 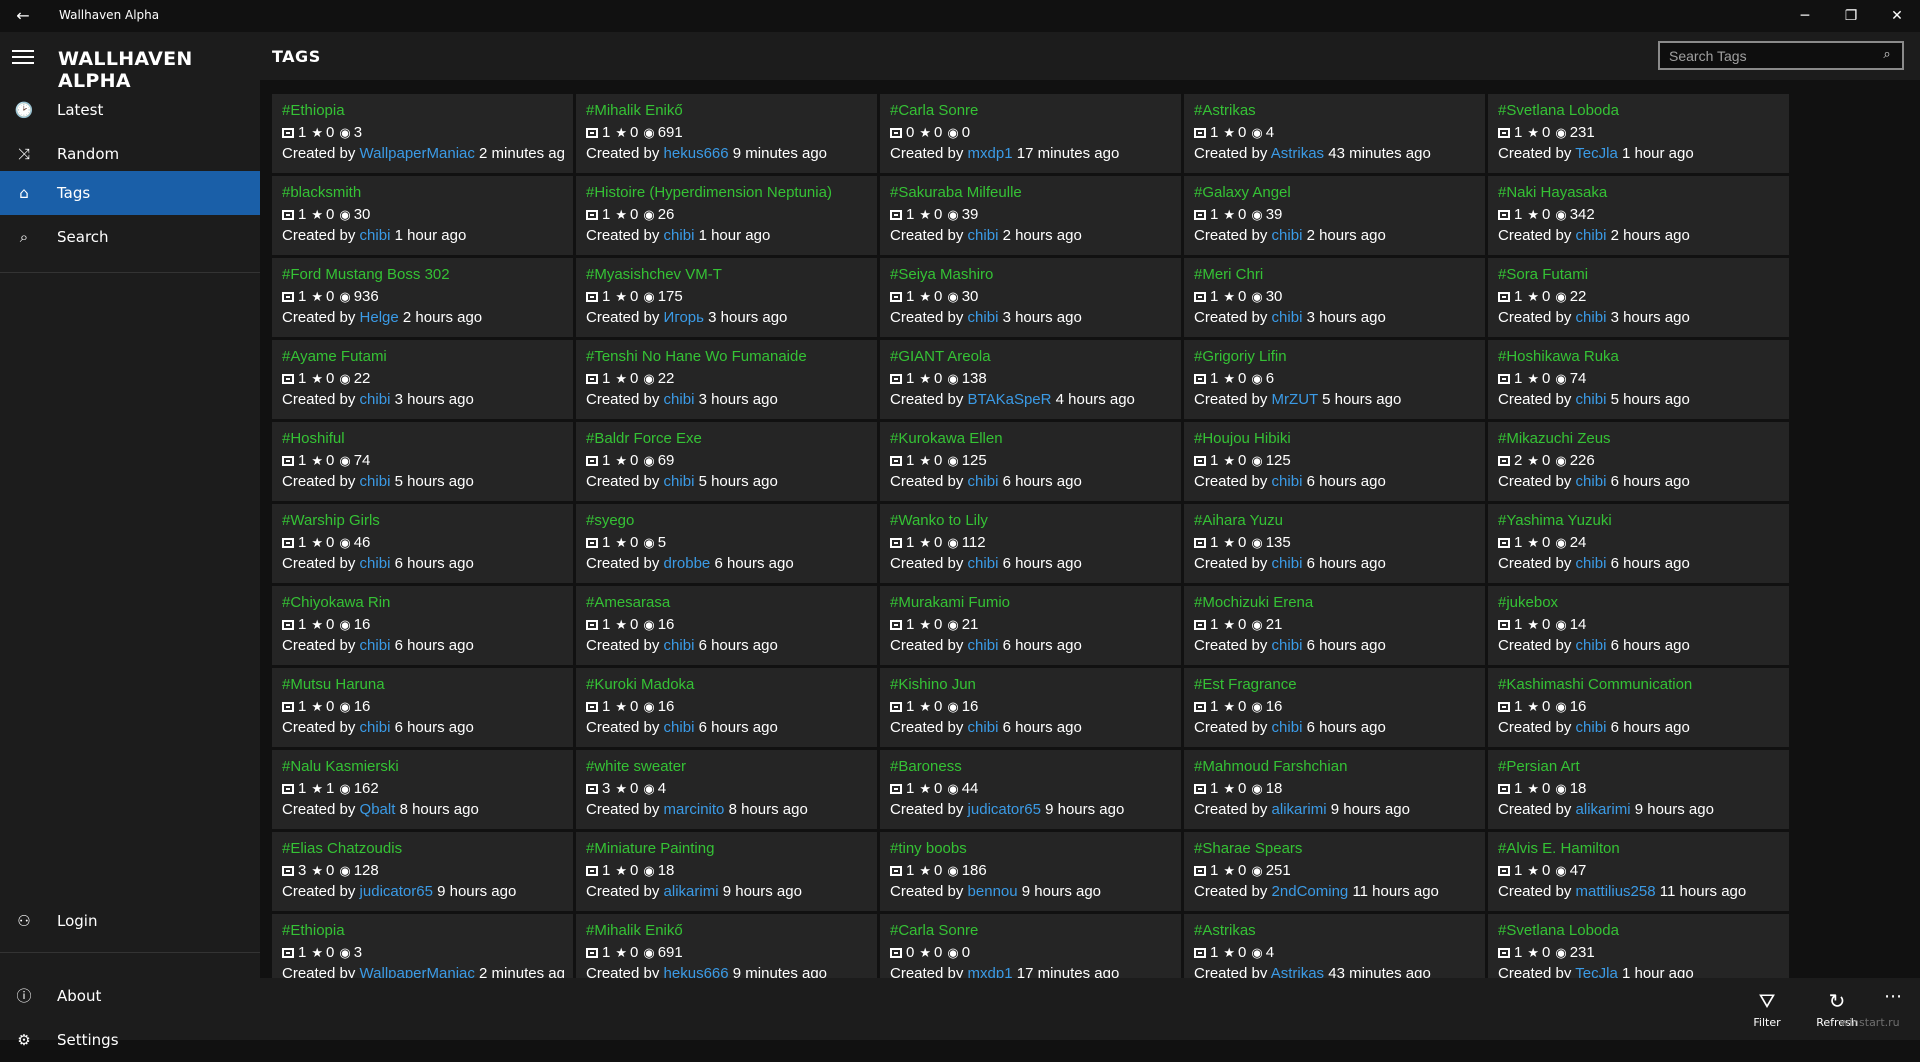 What do you see at coordinates (313, 438) in the screenshot?
I see `tag-name-link: #Hoshiful` at bounding box center [313, 438].